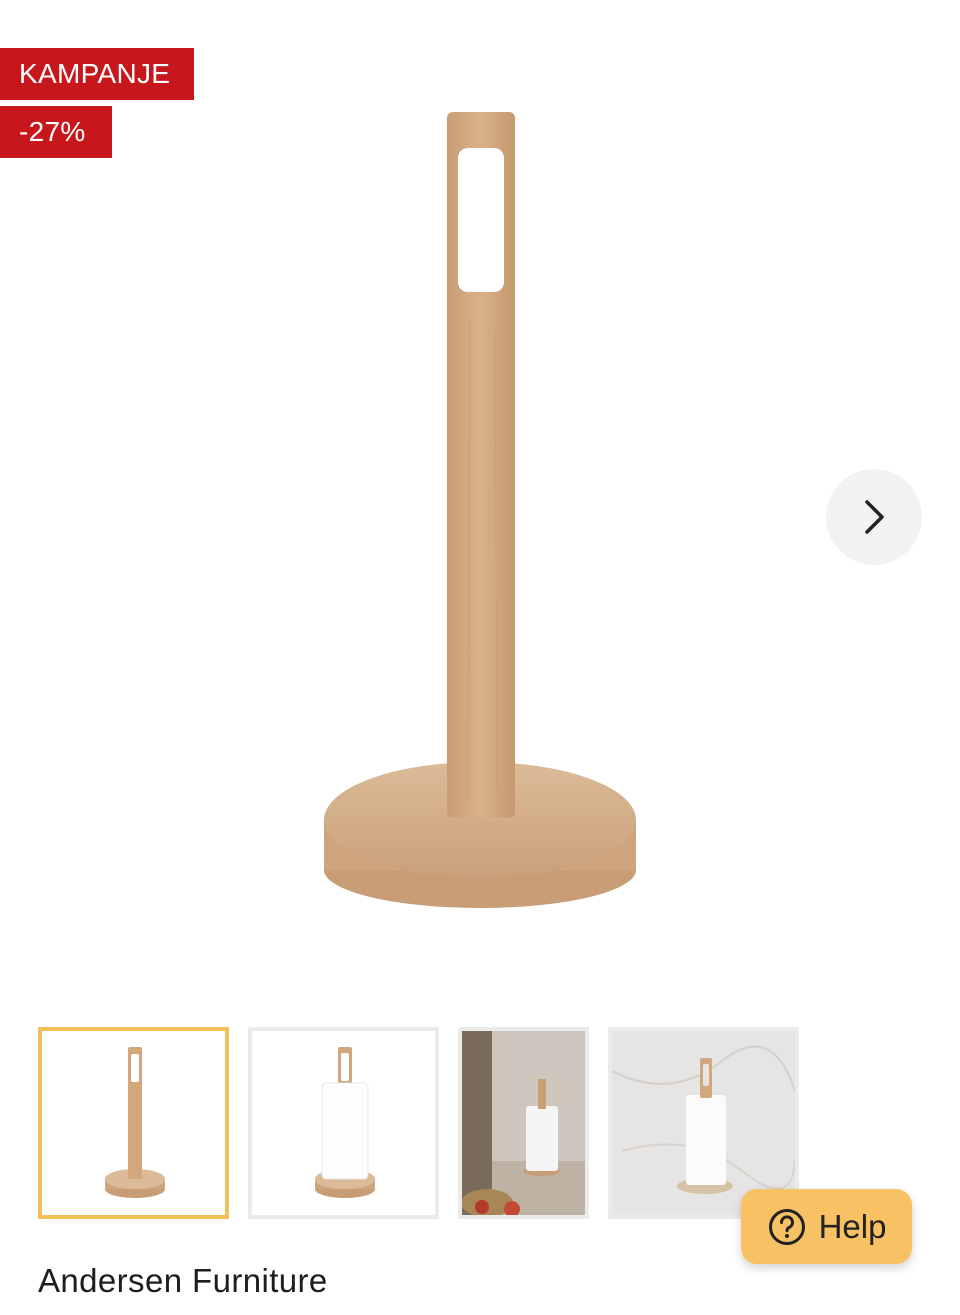  I want to click on question-circle-icon, so click(786, 1226).